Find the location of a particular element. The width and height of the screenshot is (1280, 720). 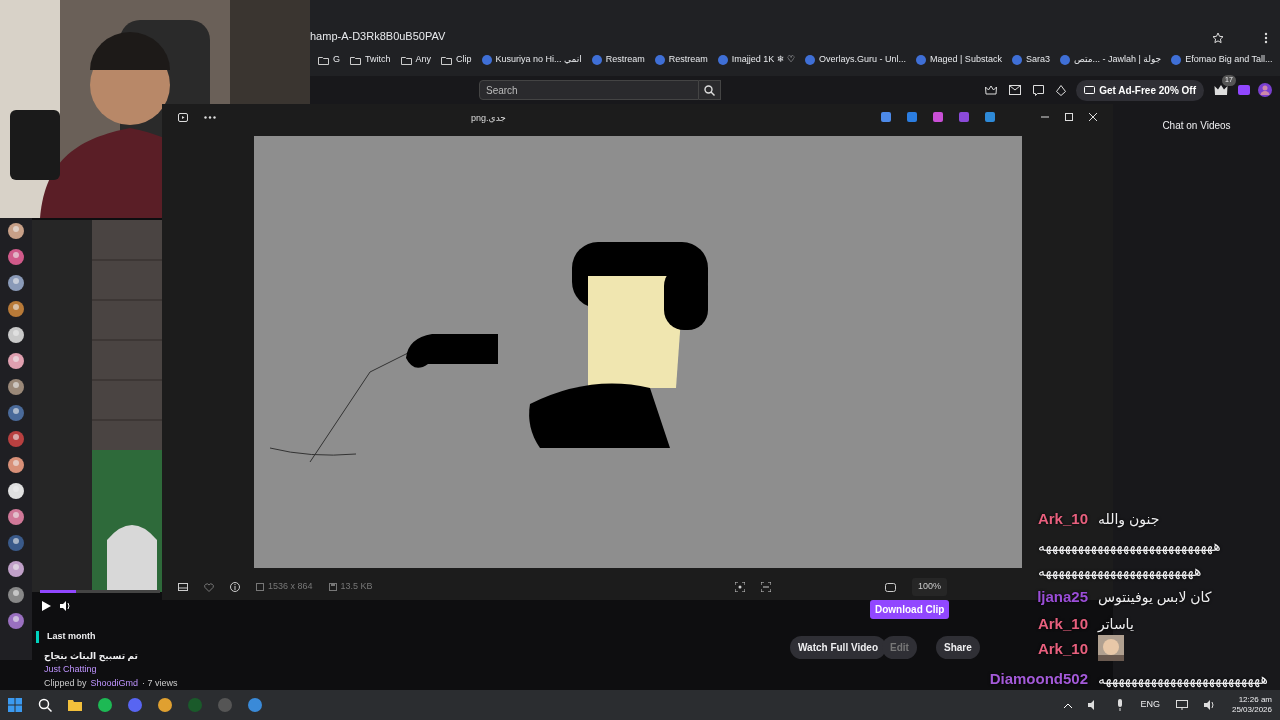

network-icon is located at coordinates (1181, 705).